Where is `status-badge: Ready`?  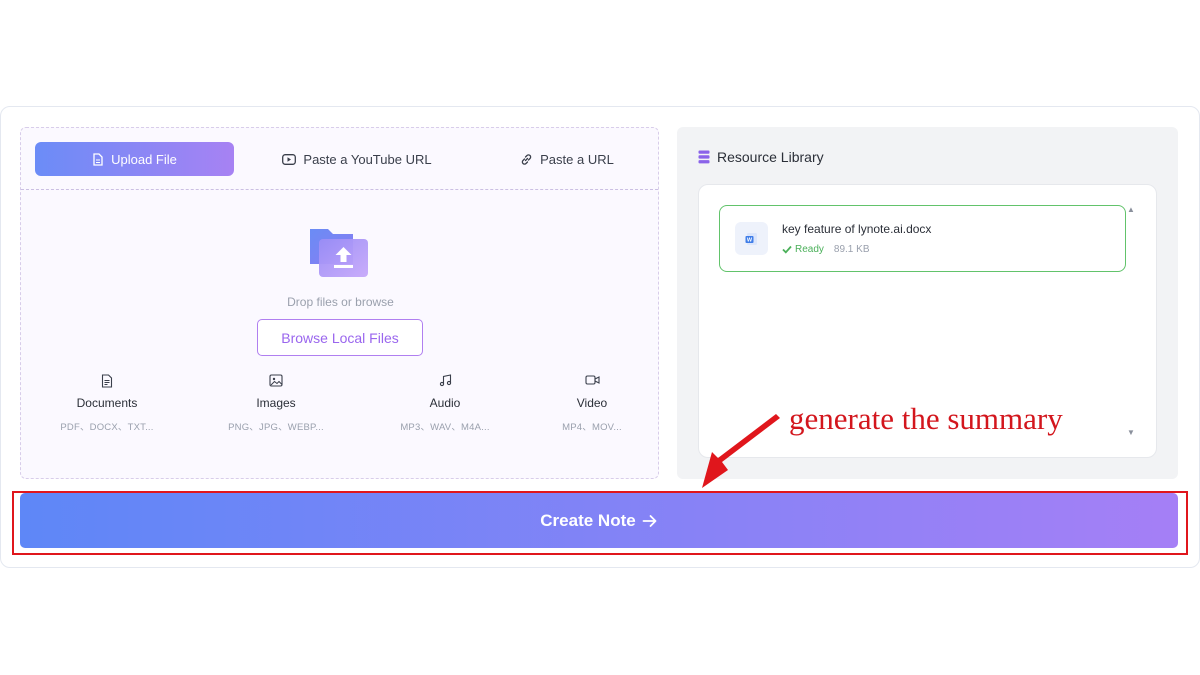
status-badge: Ready is located at coordinates (803, 249).